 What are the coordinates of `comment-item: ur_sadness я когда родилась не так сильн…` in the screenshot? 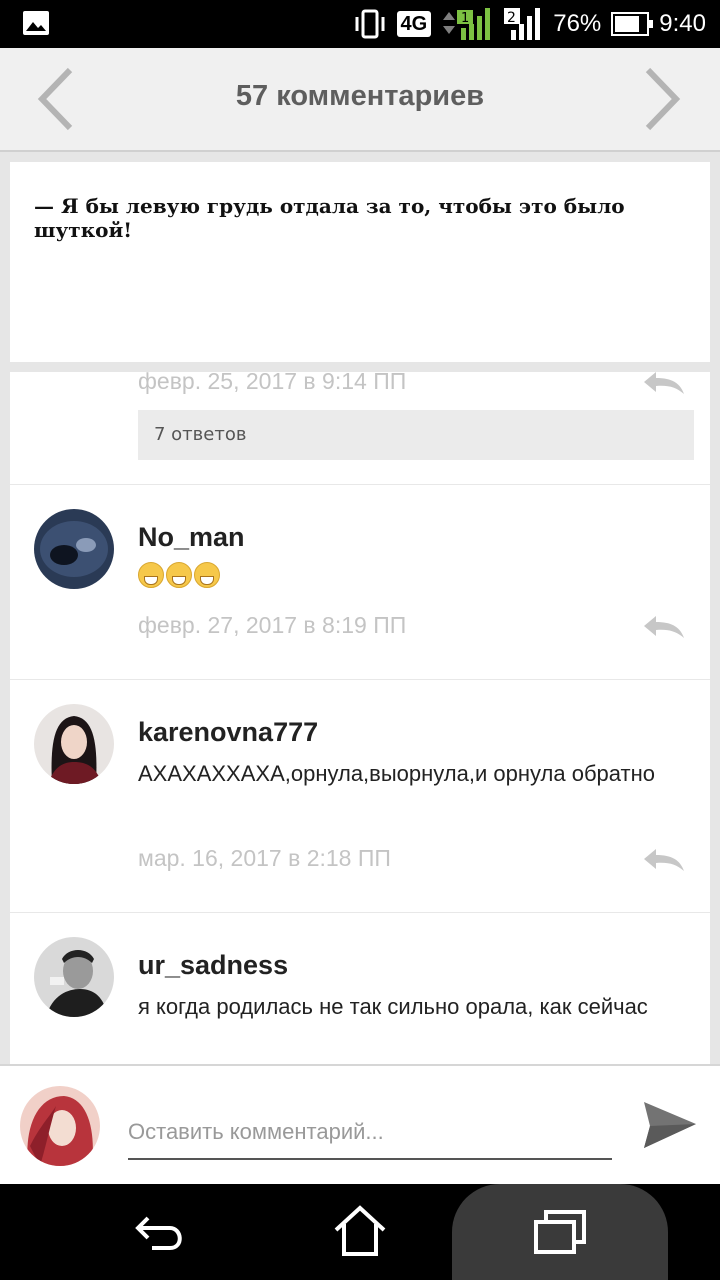 It's located at (360, 988).